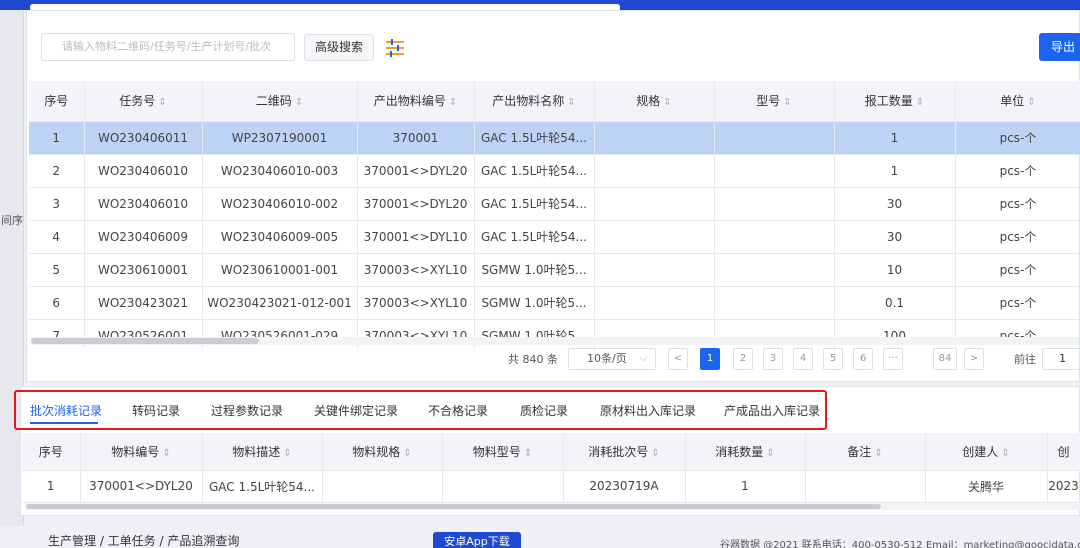 Image resolution: width=1080 pixels, height=548 pixels. What do you see at coordinates (356, 410) in the screenshot?
I see `tab-item: 关键件绑定记录` at bounding box center [356, 410].